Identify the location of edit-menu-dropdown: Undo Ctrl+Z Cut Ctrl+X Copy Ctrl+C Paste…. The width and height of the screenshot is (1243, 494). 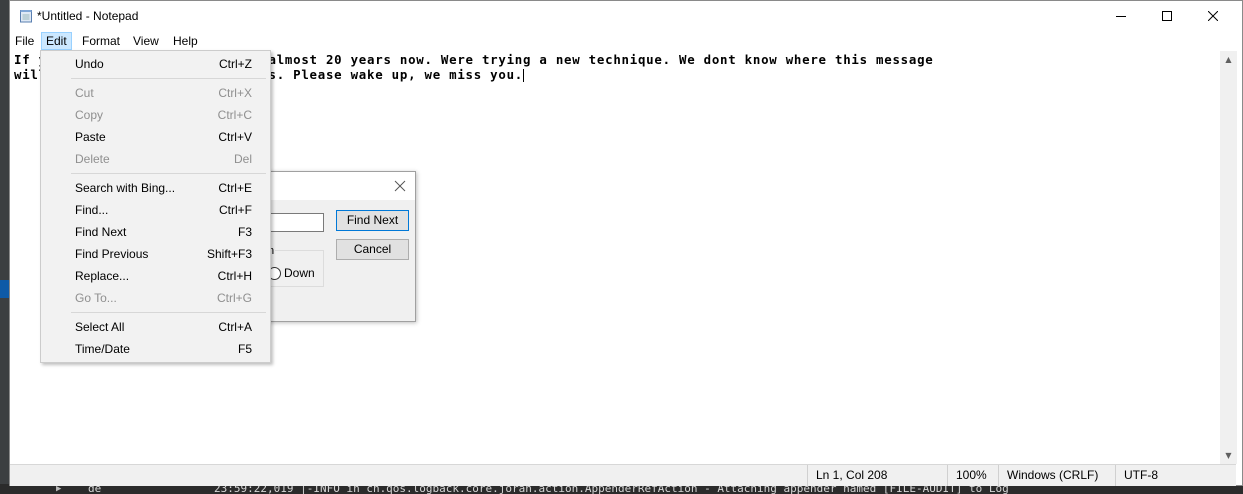
(155, 206).